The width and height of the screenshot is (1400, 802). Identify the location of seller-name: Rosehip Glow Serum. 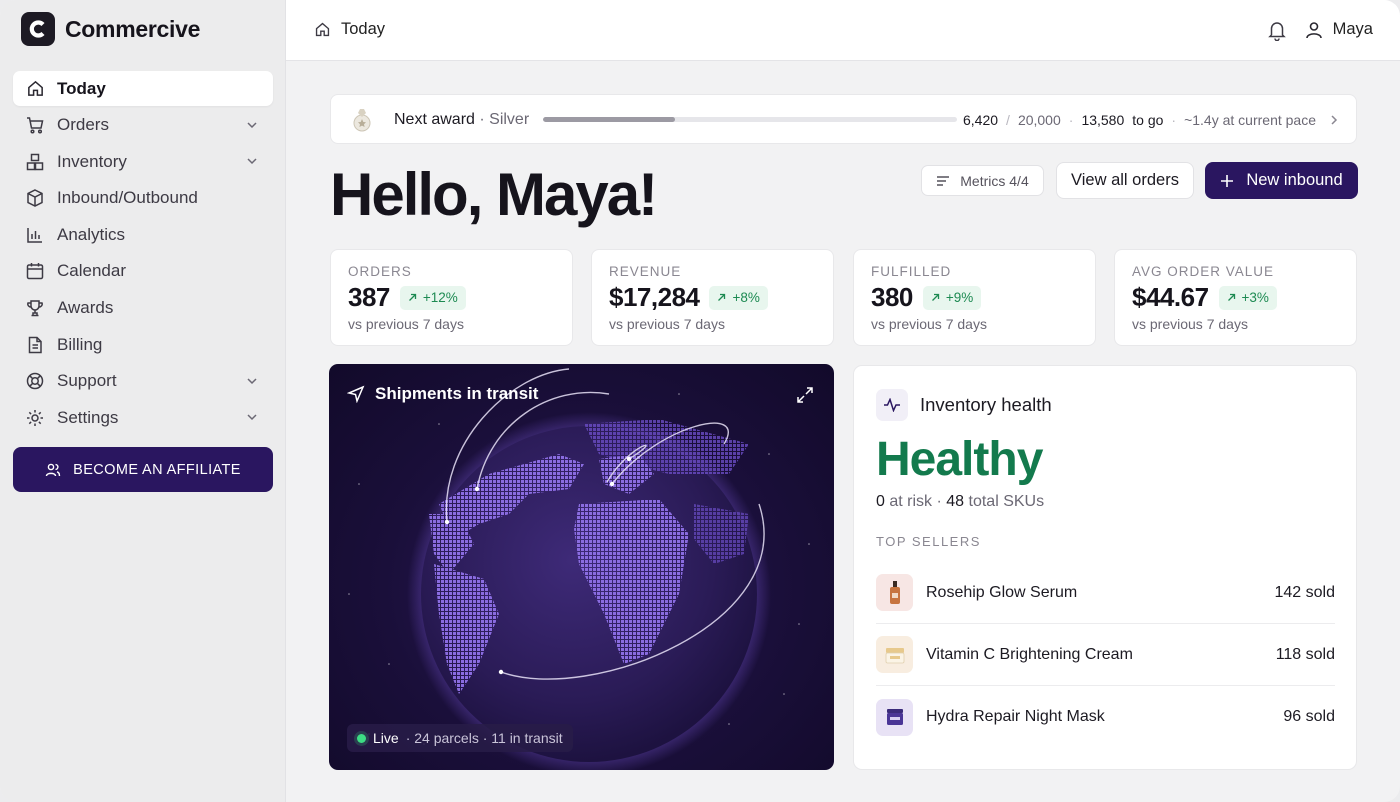
(1002, 592).